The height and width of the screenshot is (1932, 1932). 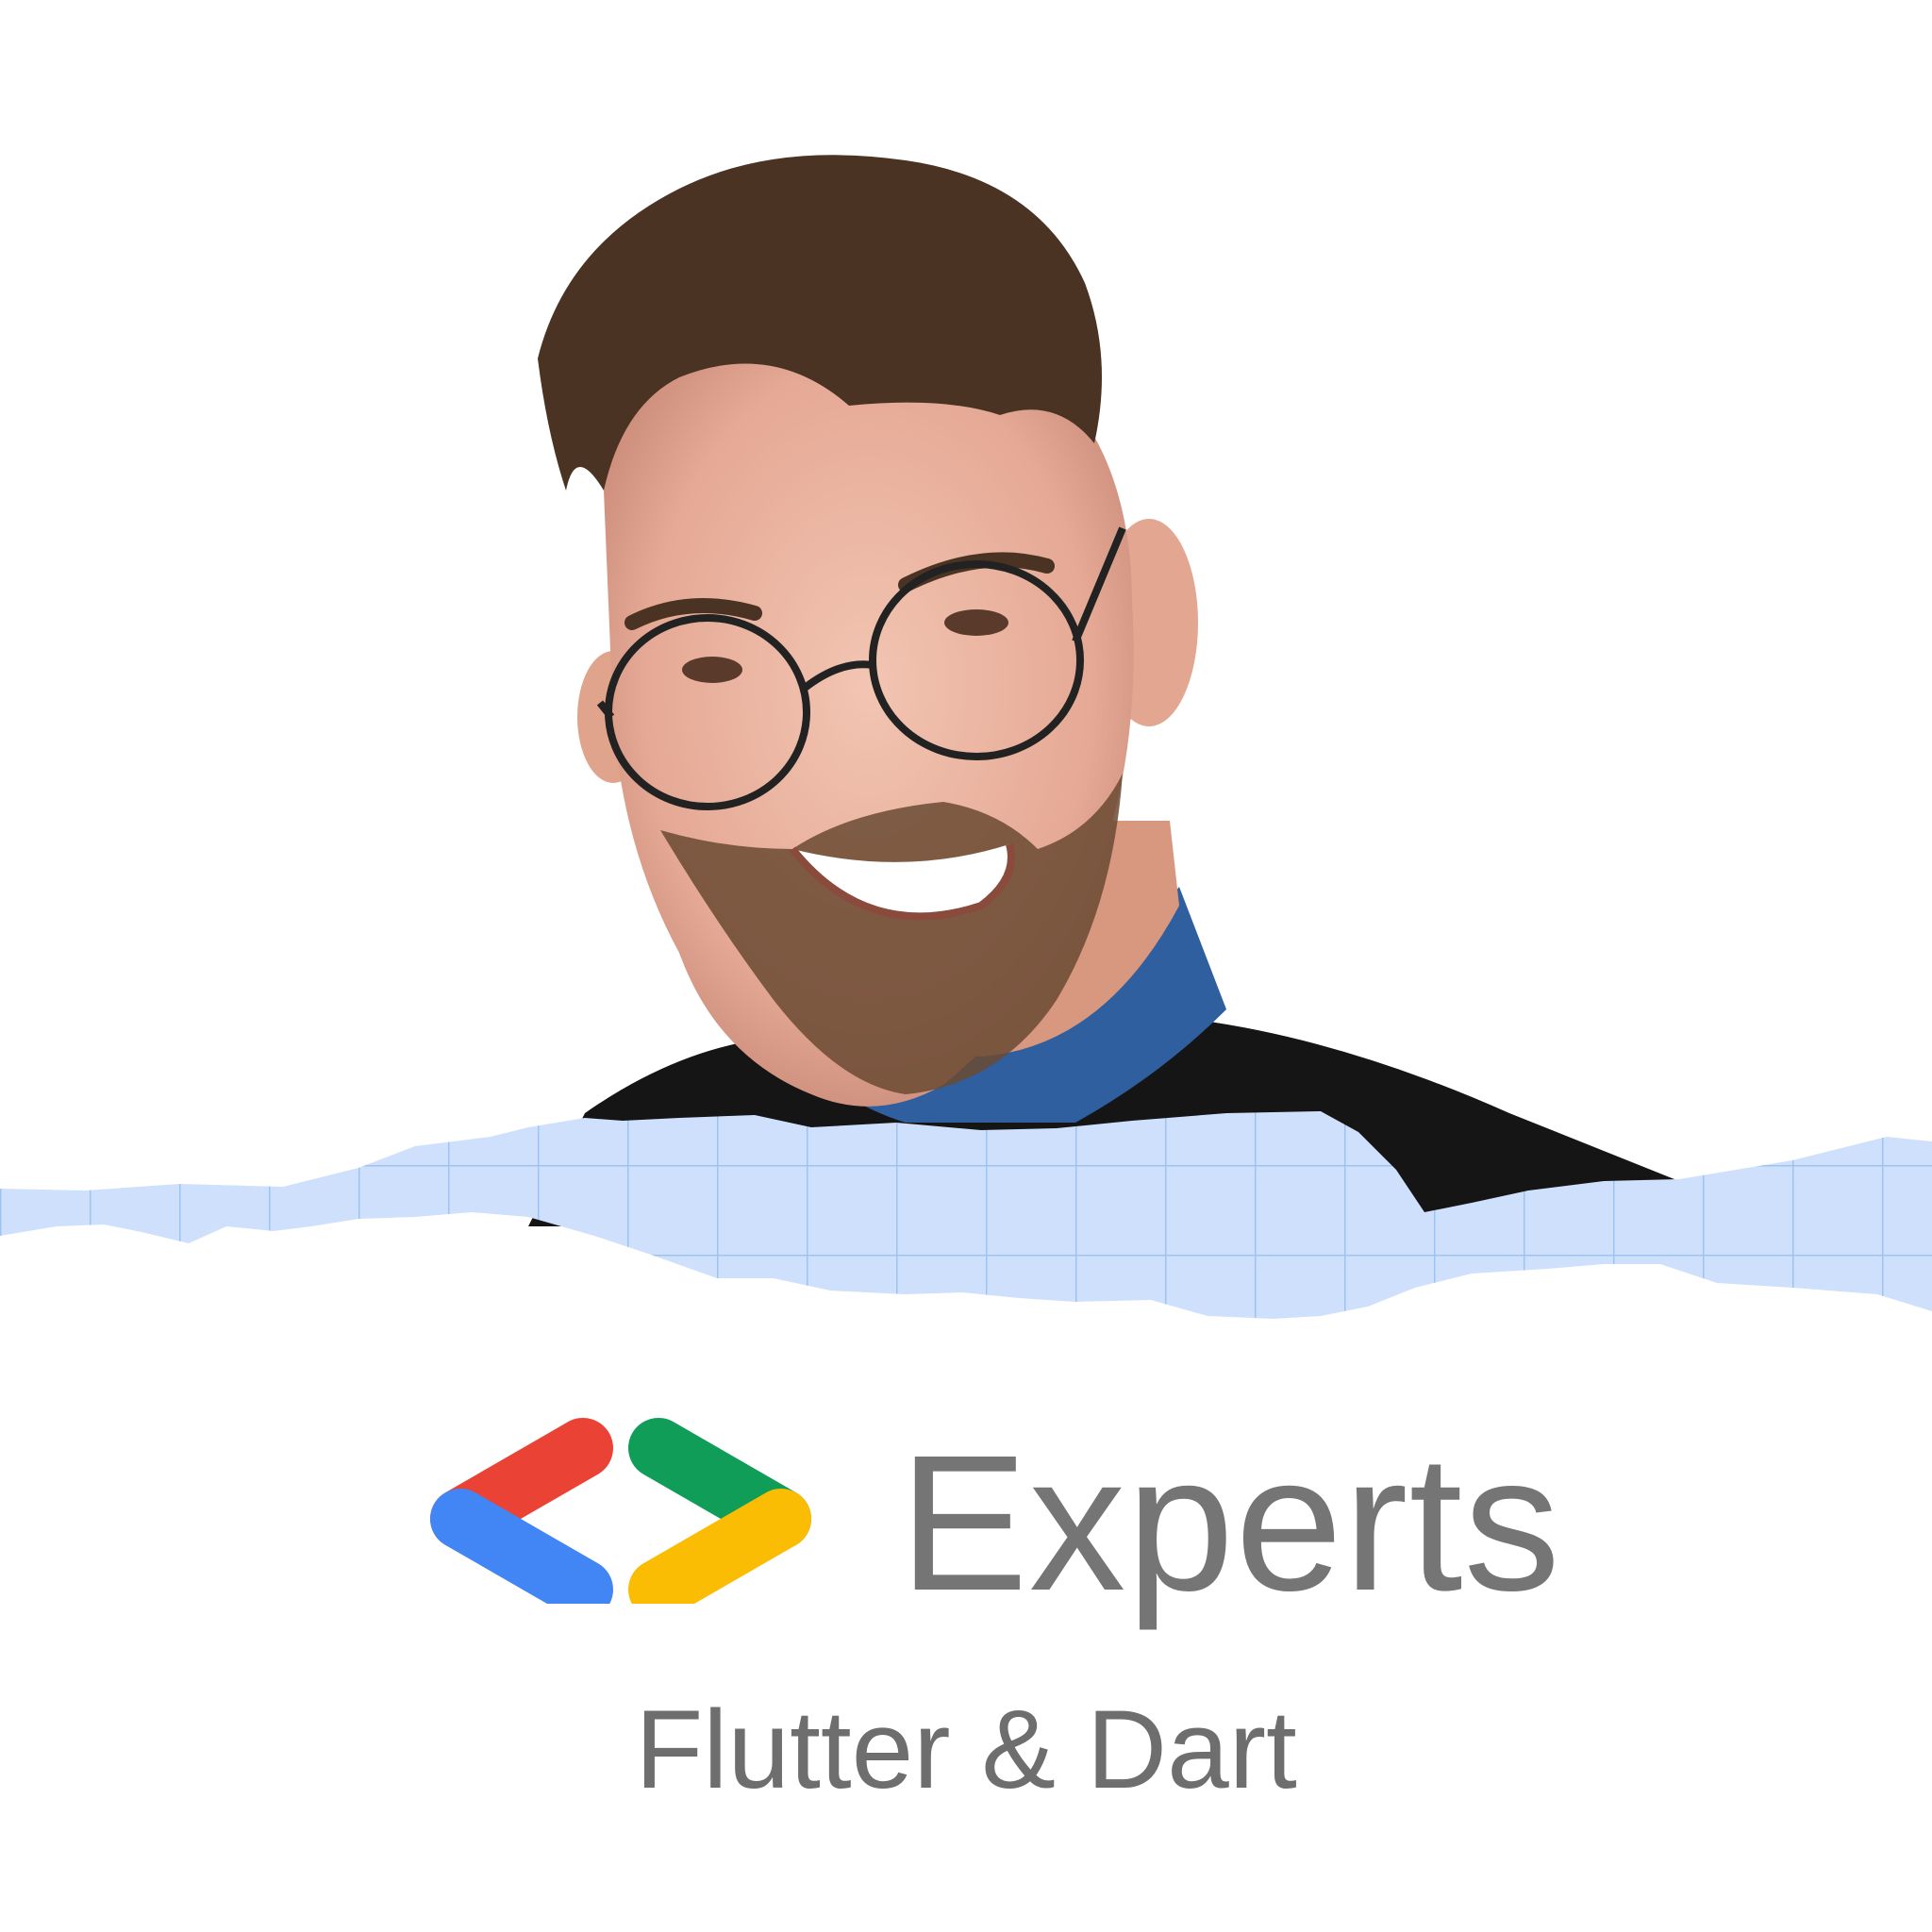 What do you see at coordinates (1230, 1523) in the screenshot?
I see `experts-wordmark: Experts` at bounding box center [1230, 1523].